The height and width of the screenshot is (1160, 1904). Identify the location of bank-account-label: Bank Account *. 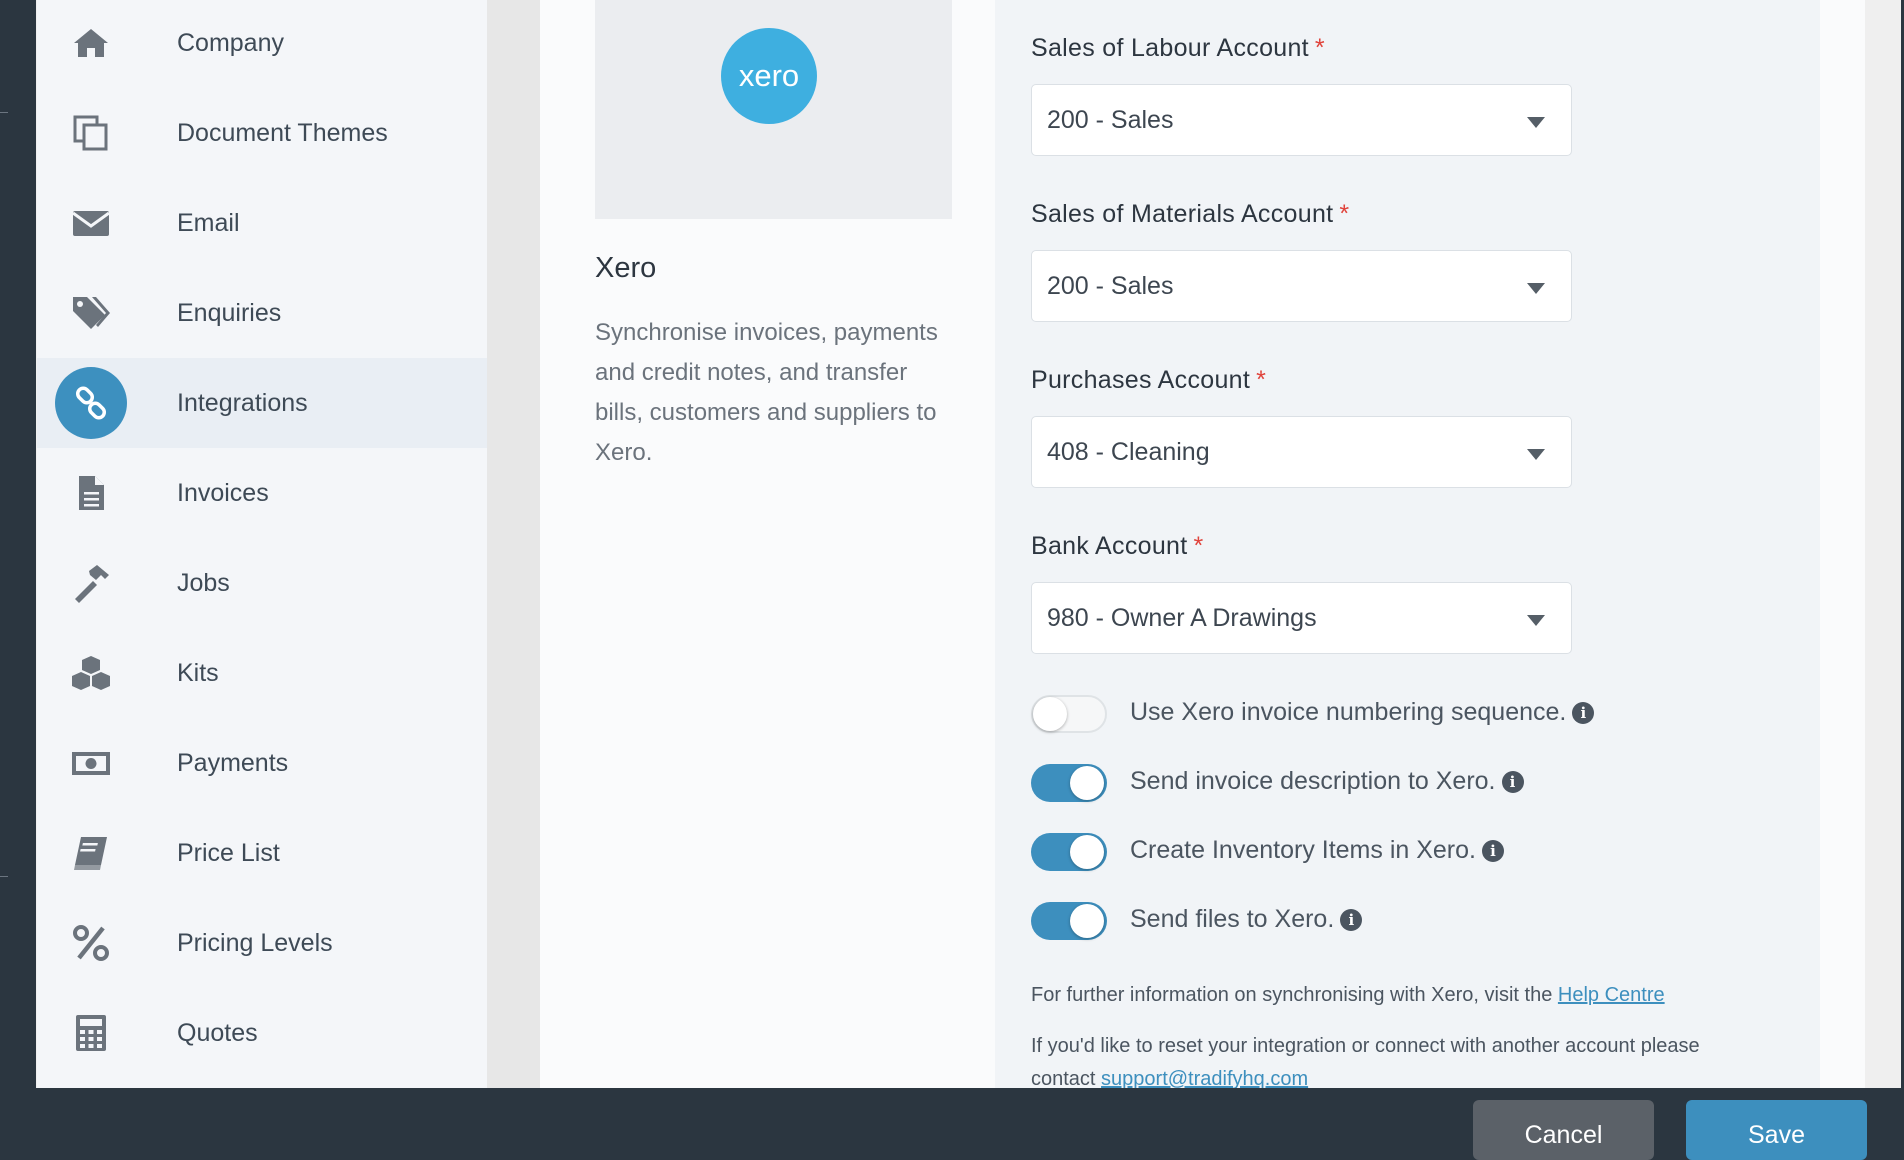
(1117, 546).